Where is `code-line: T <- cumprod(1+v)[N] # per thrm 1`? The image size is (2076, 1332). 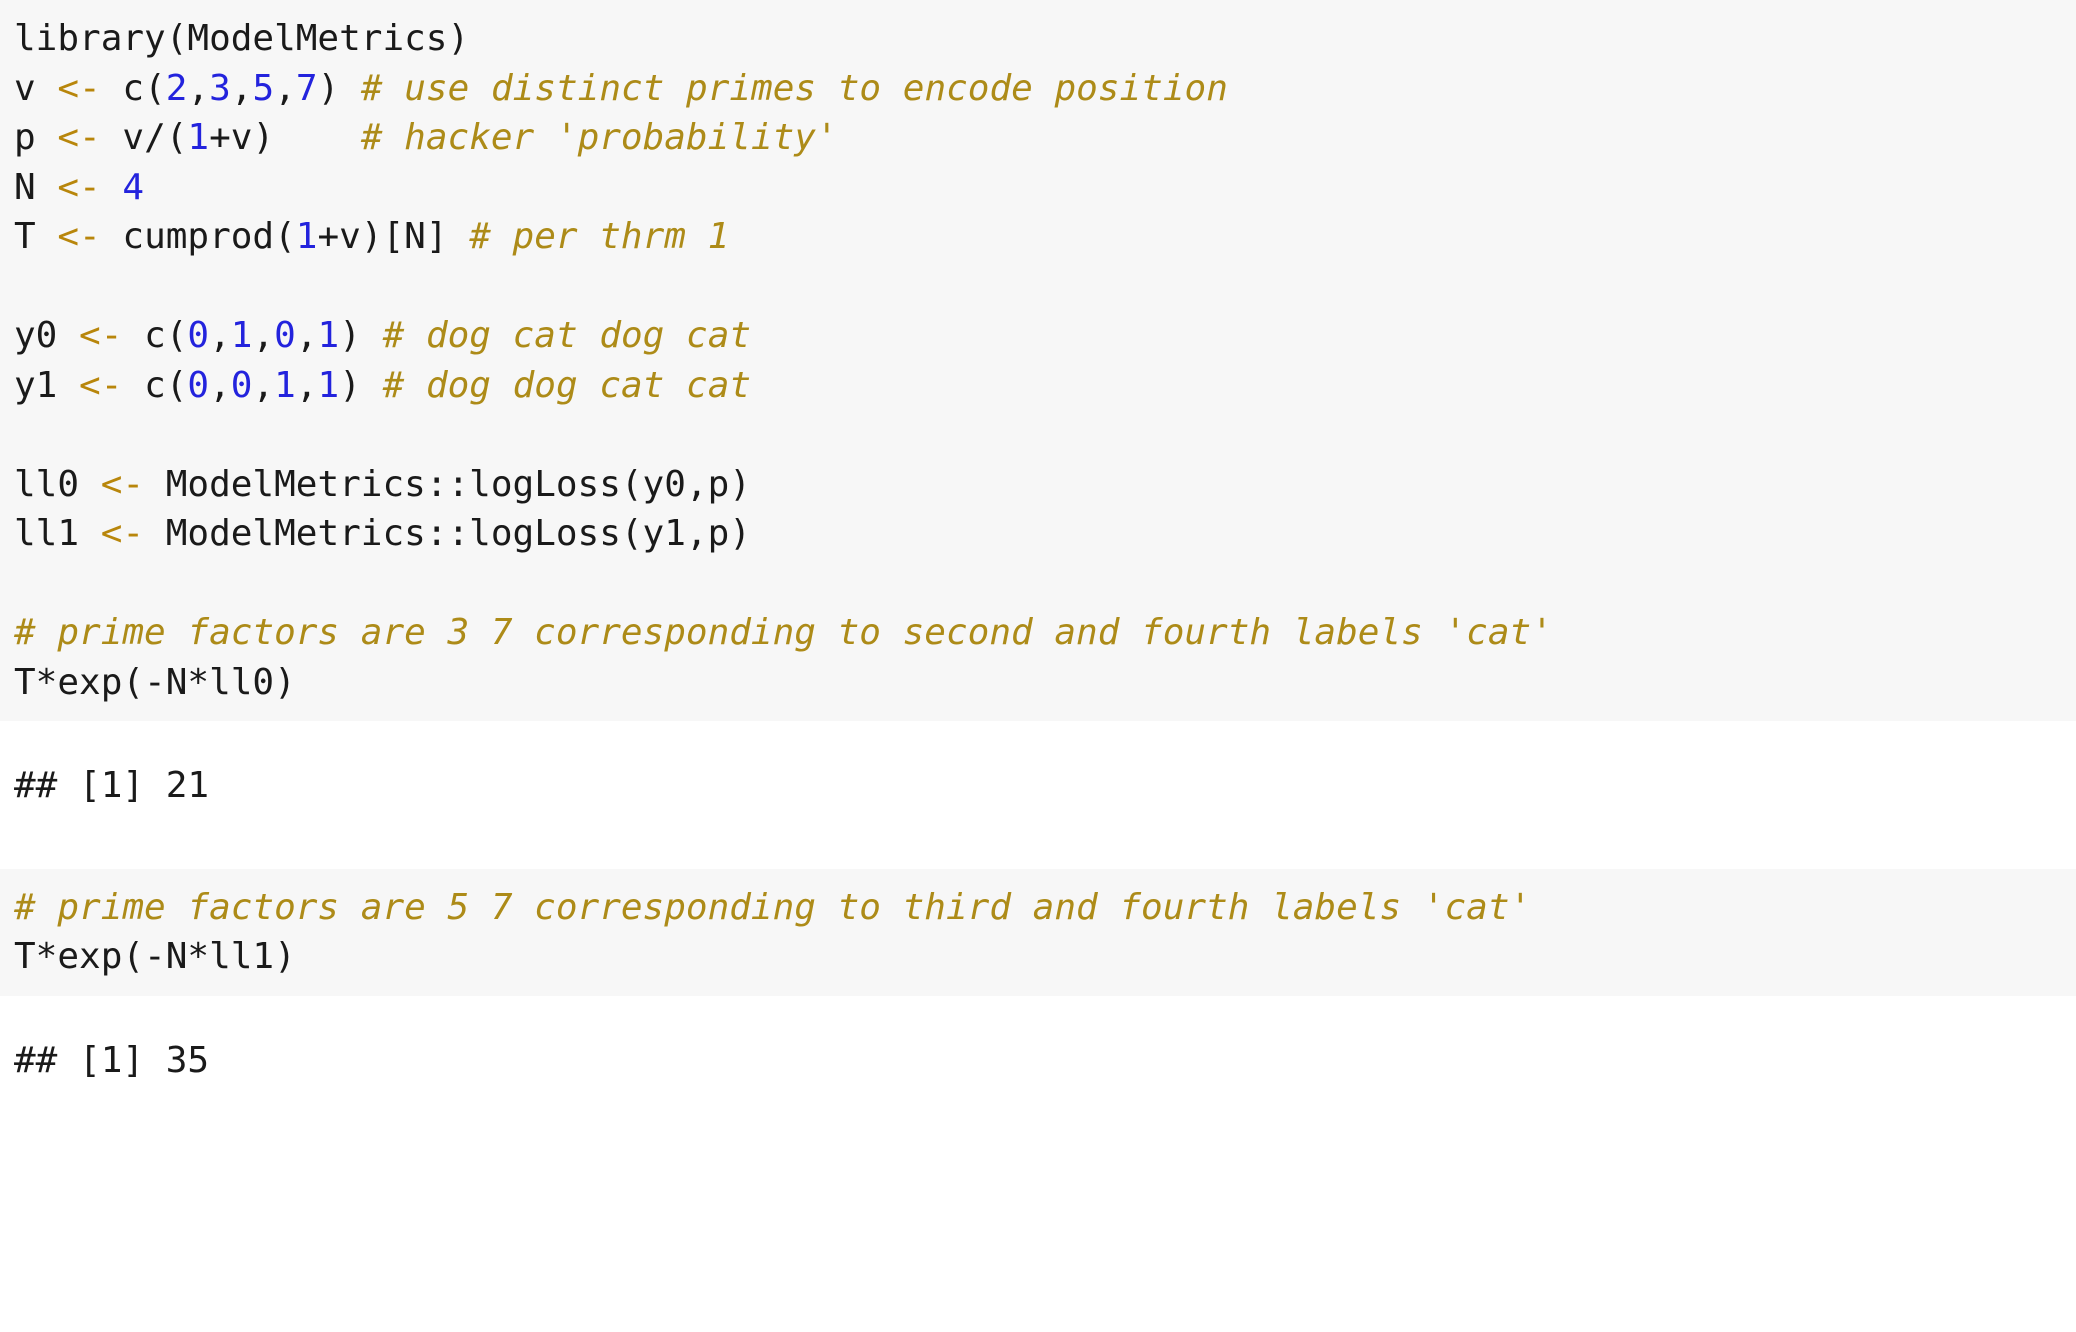 code-line: T <- cumprod(1+v)[N] # per thrm 1 is located at coordinates (1045, 237).